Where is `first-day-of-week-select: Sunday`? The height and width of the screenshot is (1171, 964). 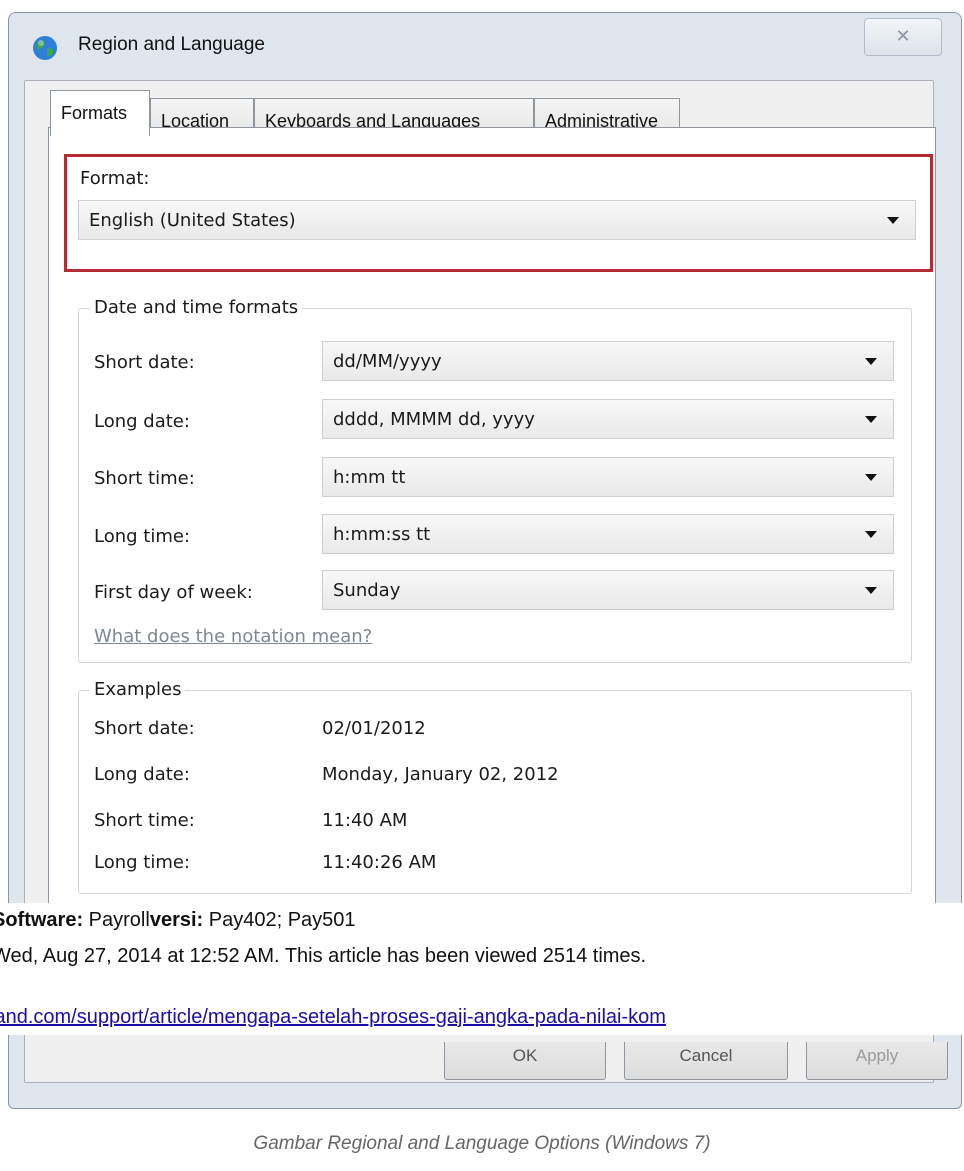 first-day-of-week-select: Sunday is located at coordinates (608, 590).